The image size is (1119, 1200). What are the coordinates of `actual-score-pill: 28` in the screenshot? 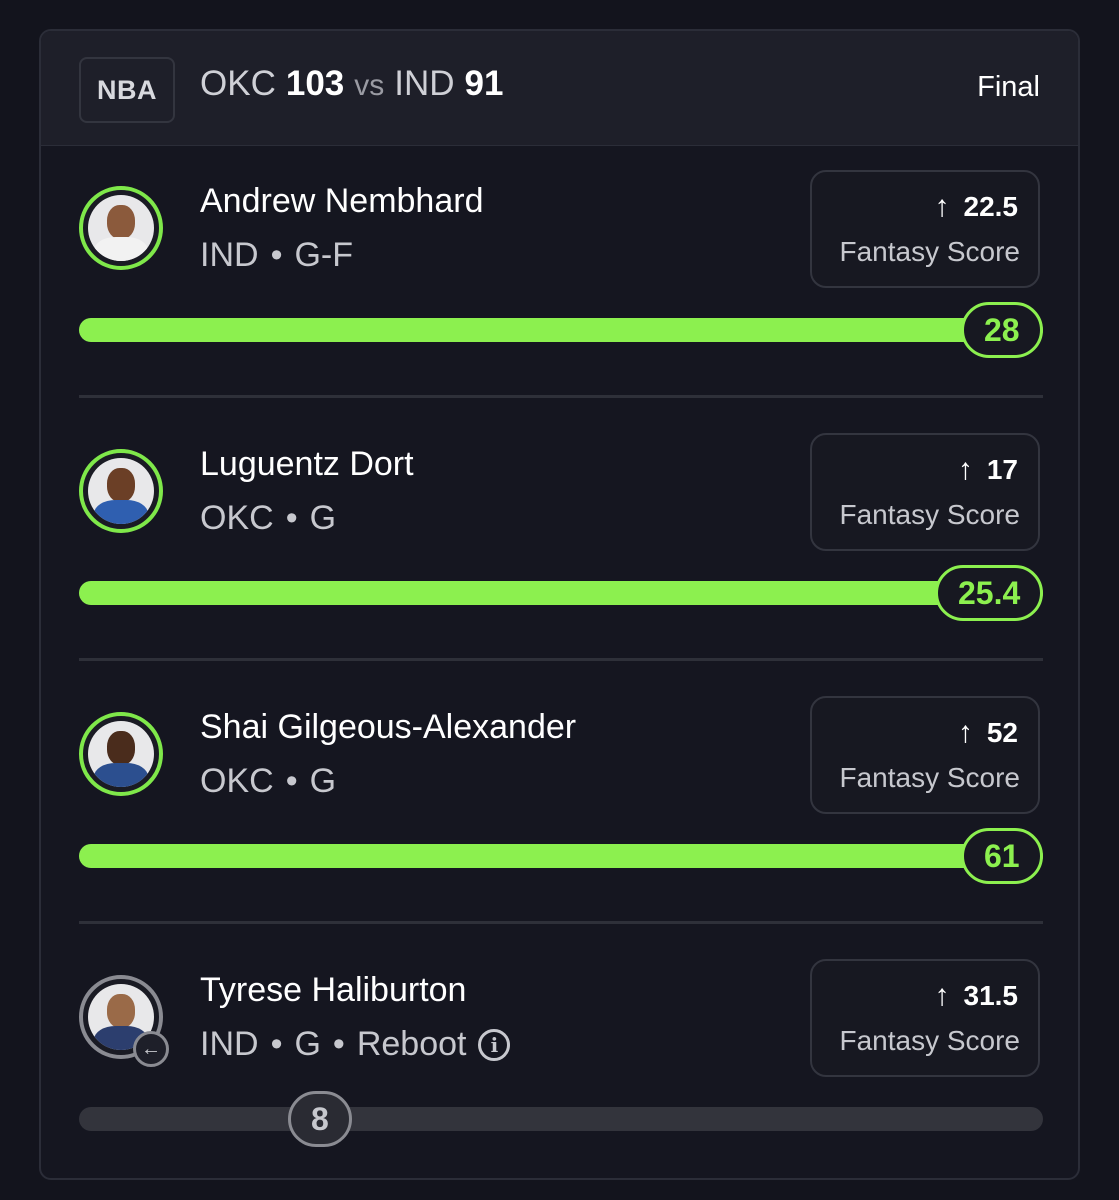 It's located at (1002, 330).